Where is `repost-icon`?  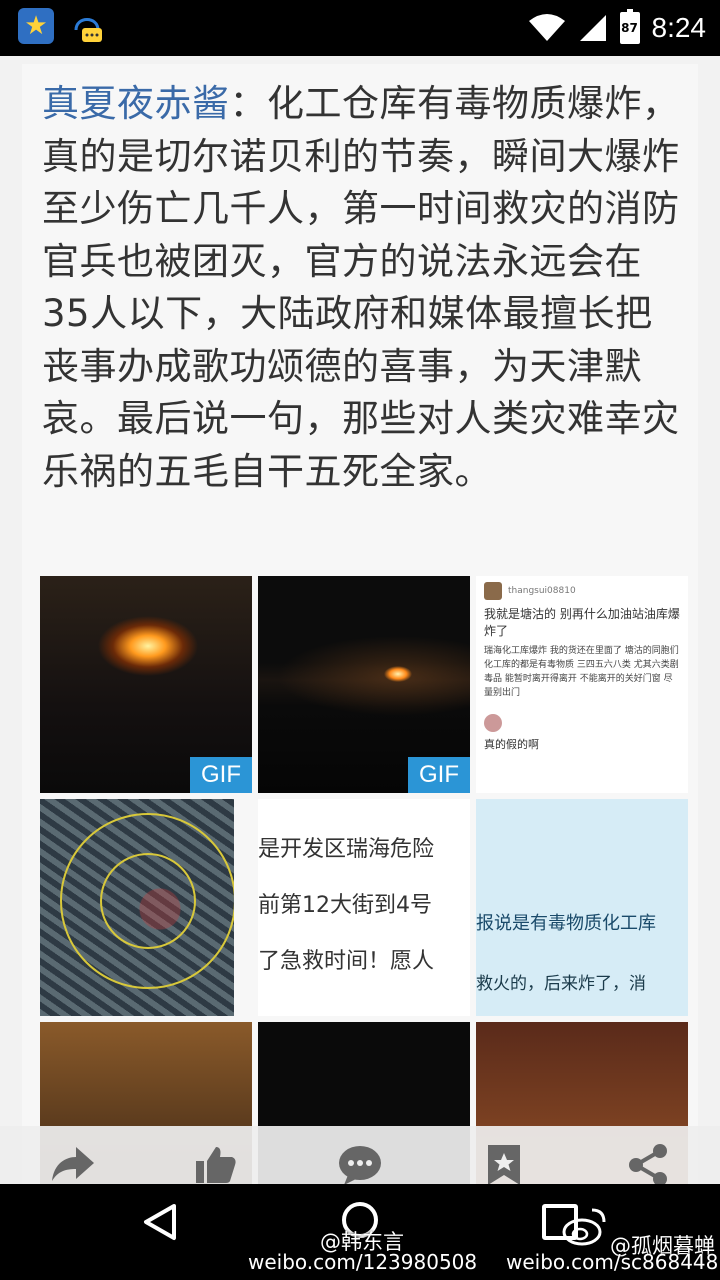
repost-icon is located at coordinates (73, 1163).